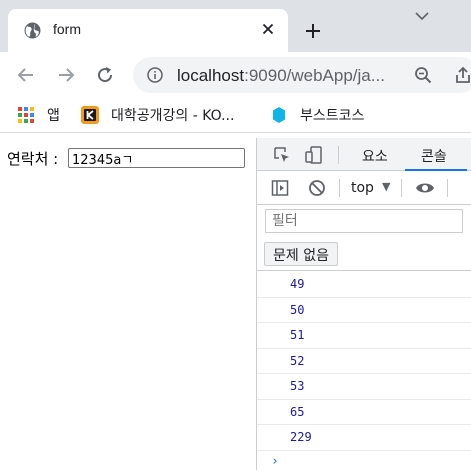  What do you see at coordinates (280, 188) in the screenshot?
I see `sidebar-toggle-icon` at bounding box center [280, 188].